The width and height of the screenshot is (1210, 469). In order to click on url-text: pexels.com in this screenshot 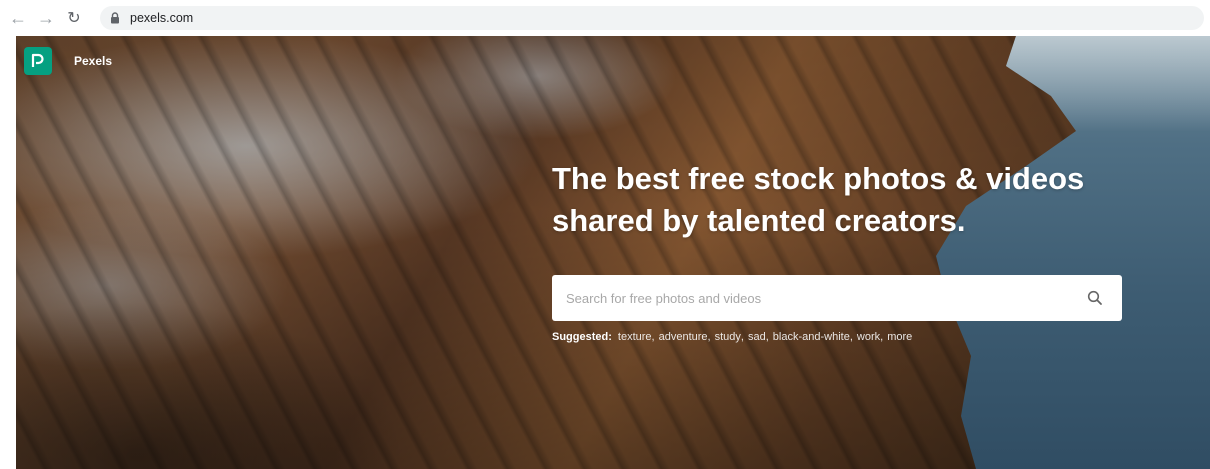, I will do `click(162, 18)`.